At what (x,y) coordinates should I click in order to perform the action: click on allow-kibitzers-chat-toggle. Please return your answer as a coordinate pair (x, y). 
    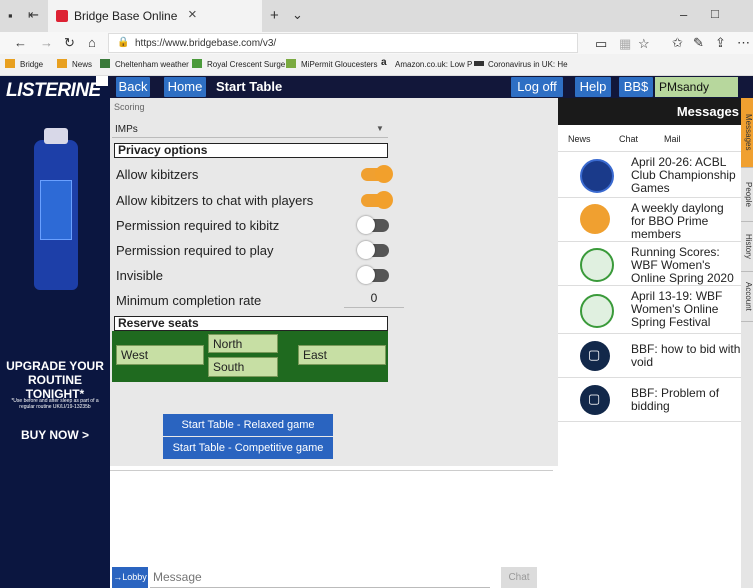
    Looking at the image, I should click on (377, 200).